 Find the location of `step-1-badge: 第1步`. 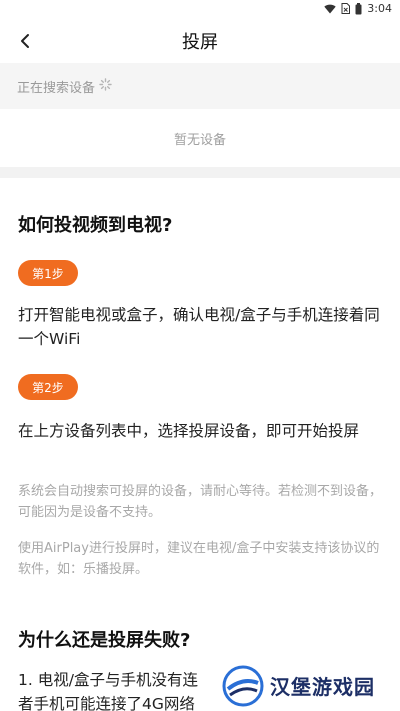

step-1-badge: 第1步 is located at coordinates (48, 273).